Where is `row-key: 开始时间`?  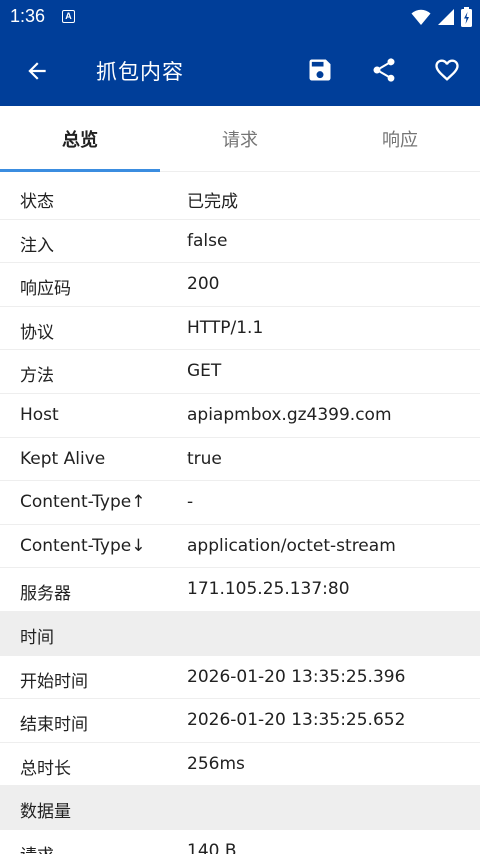
row-key: 开始时间 is located at coordinates (54, 681).